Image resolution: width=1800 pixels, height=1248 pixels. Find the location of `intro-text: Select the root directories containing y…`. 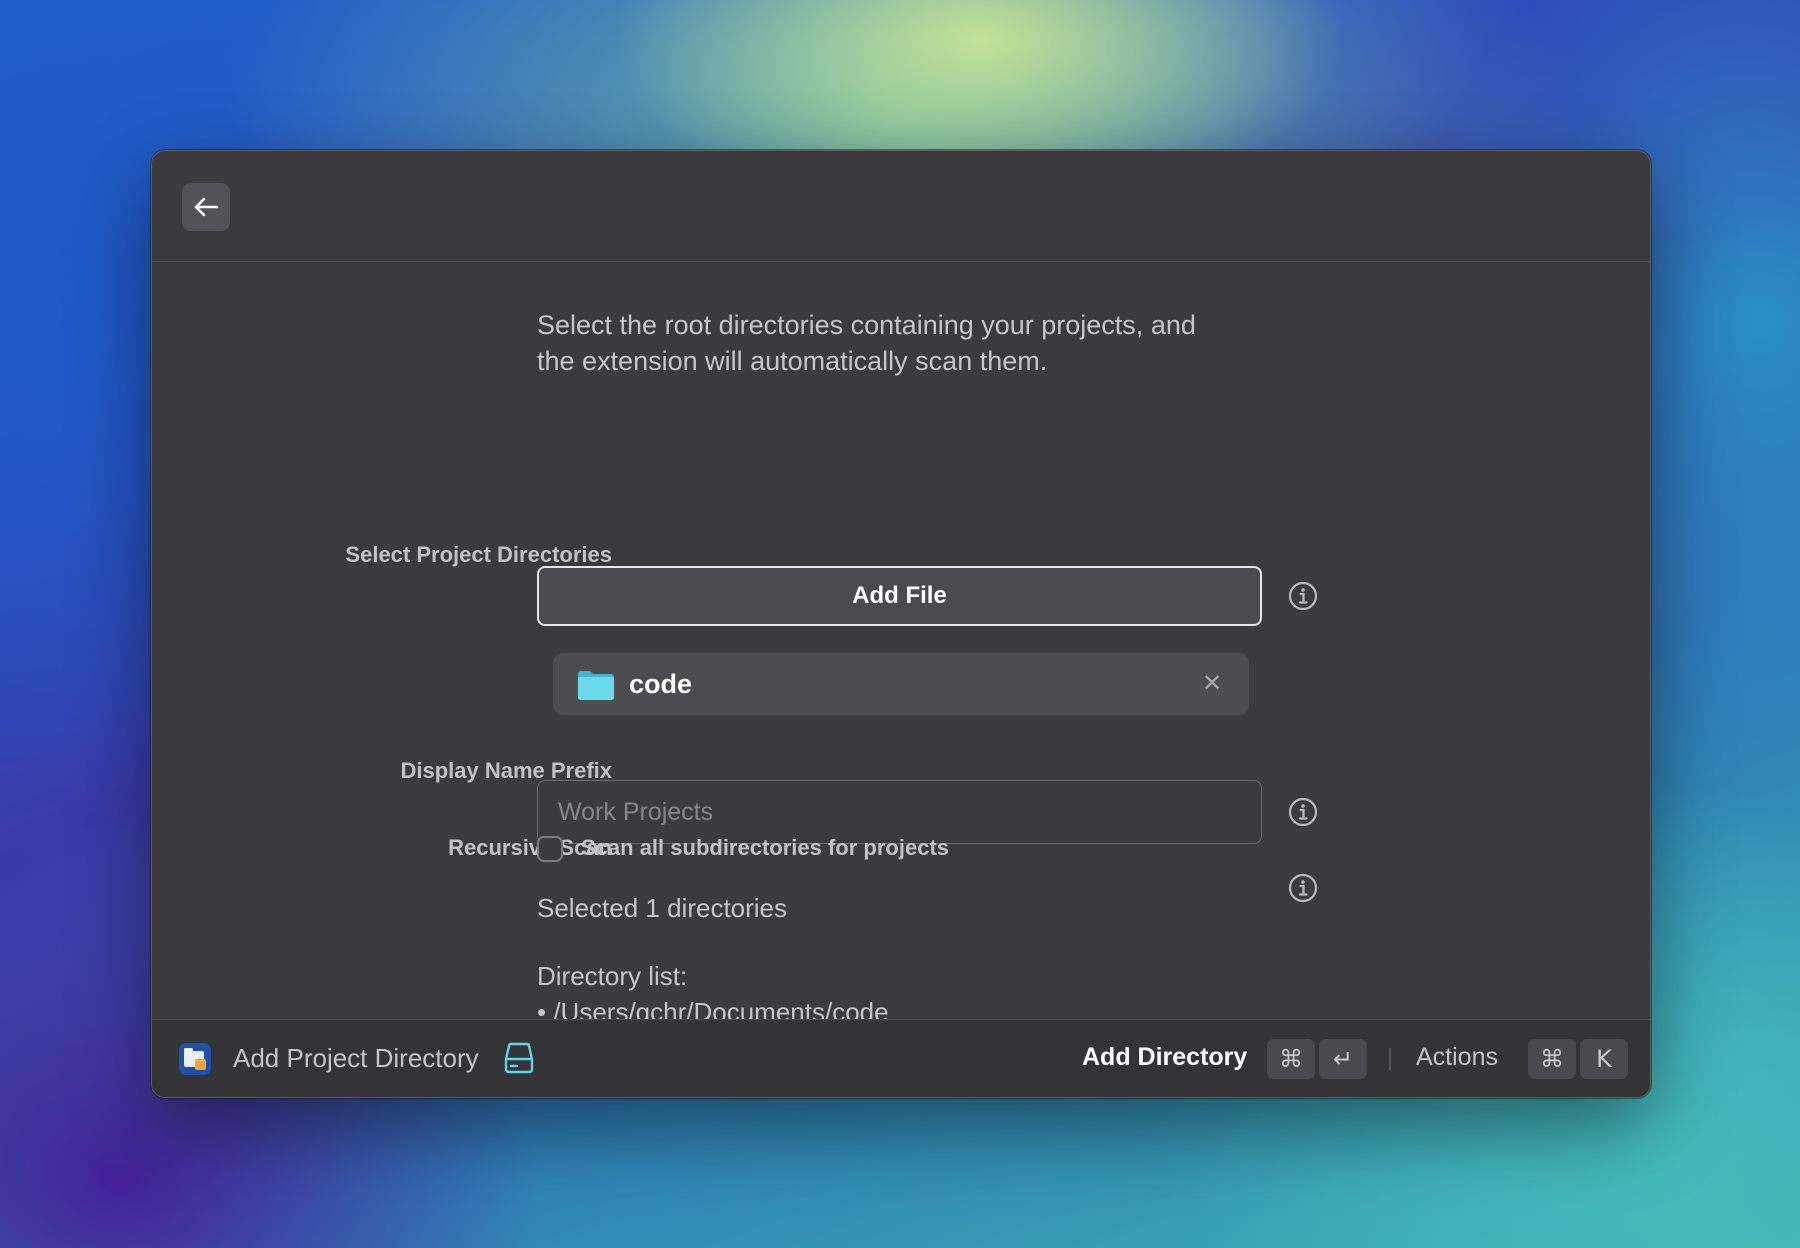

intro-text: Select the root directories containing y… is located at coordinates (897, 343).